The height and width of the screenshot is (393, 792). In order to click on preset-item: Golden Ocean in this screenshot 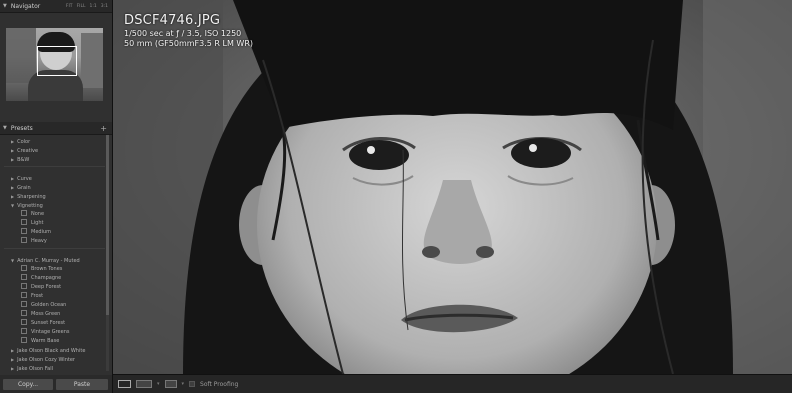, I will do `click(54, 305)`.